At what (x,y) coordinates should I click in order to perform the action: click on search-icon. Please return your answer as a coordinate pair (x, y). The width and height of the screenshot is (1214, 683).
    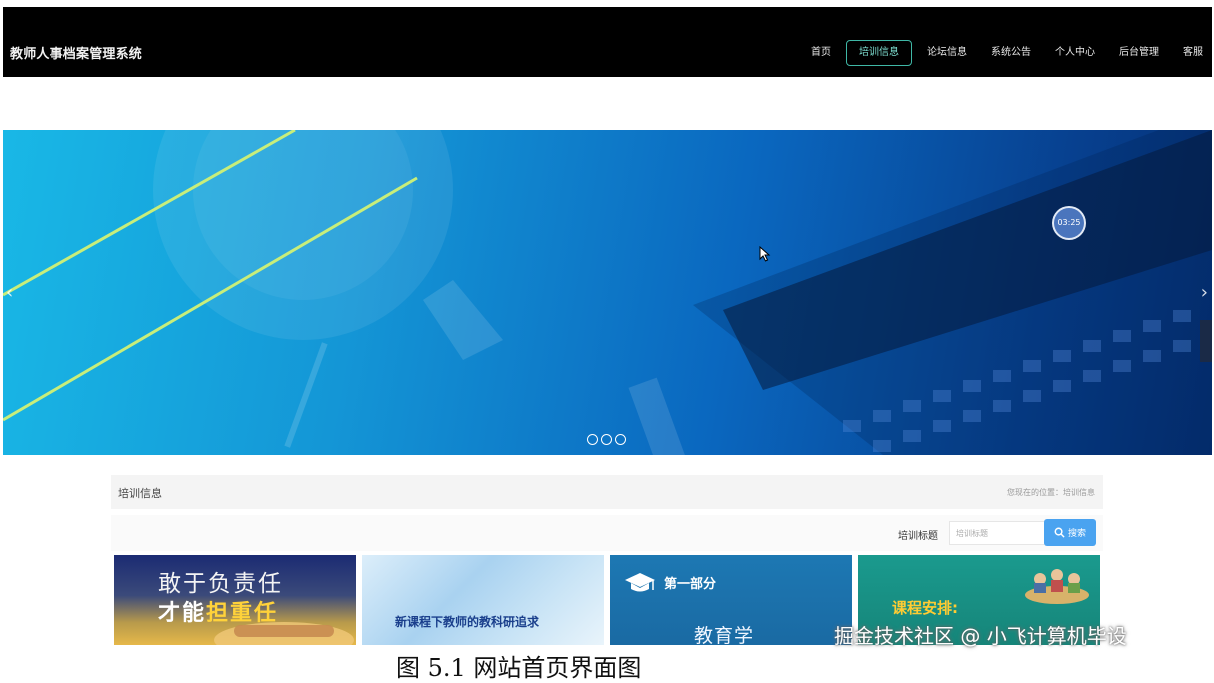
    Looking at the image, I should click on (1059, 532).